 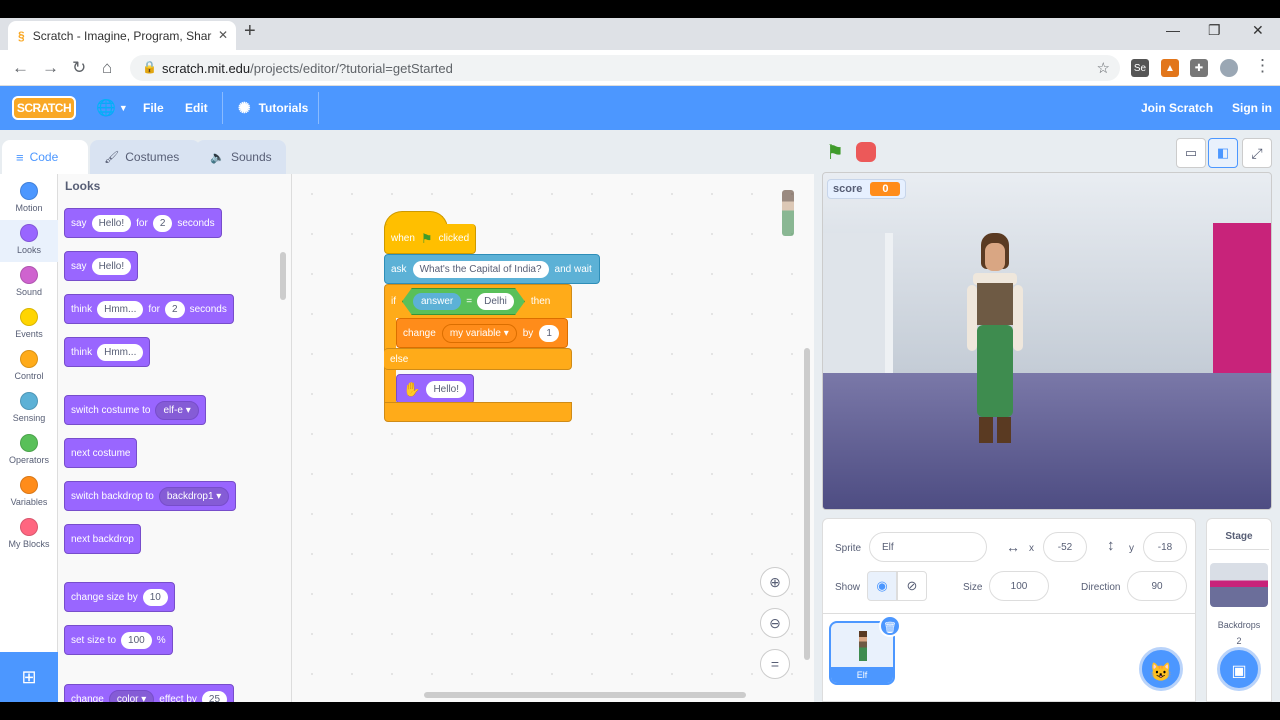 What do you see at coordinates (29, 283) in the screenshot?
I see `category-sound: Sound` at bounding box center [29, 283].